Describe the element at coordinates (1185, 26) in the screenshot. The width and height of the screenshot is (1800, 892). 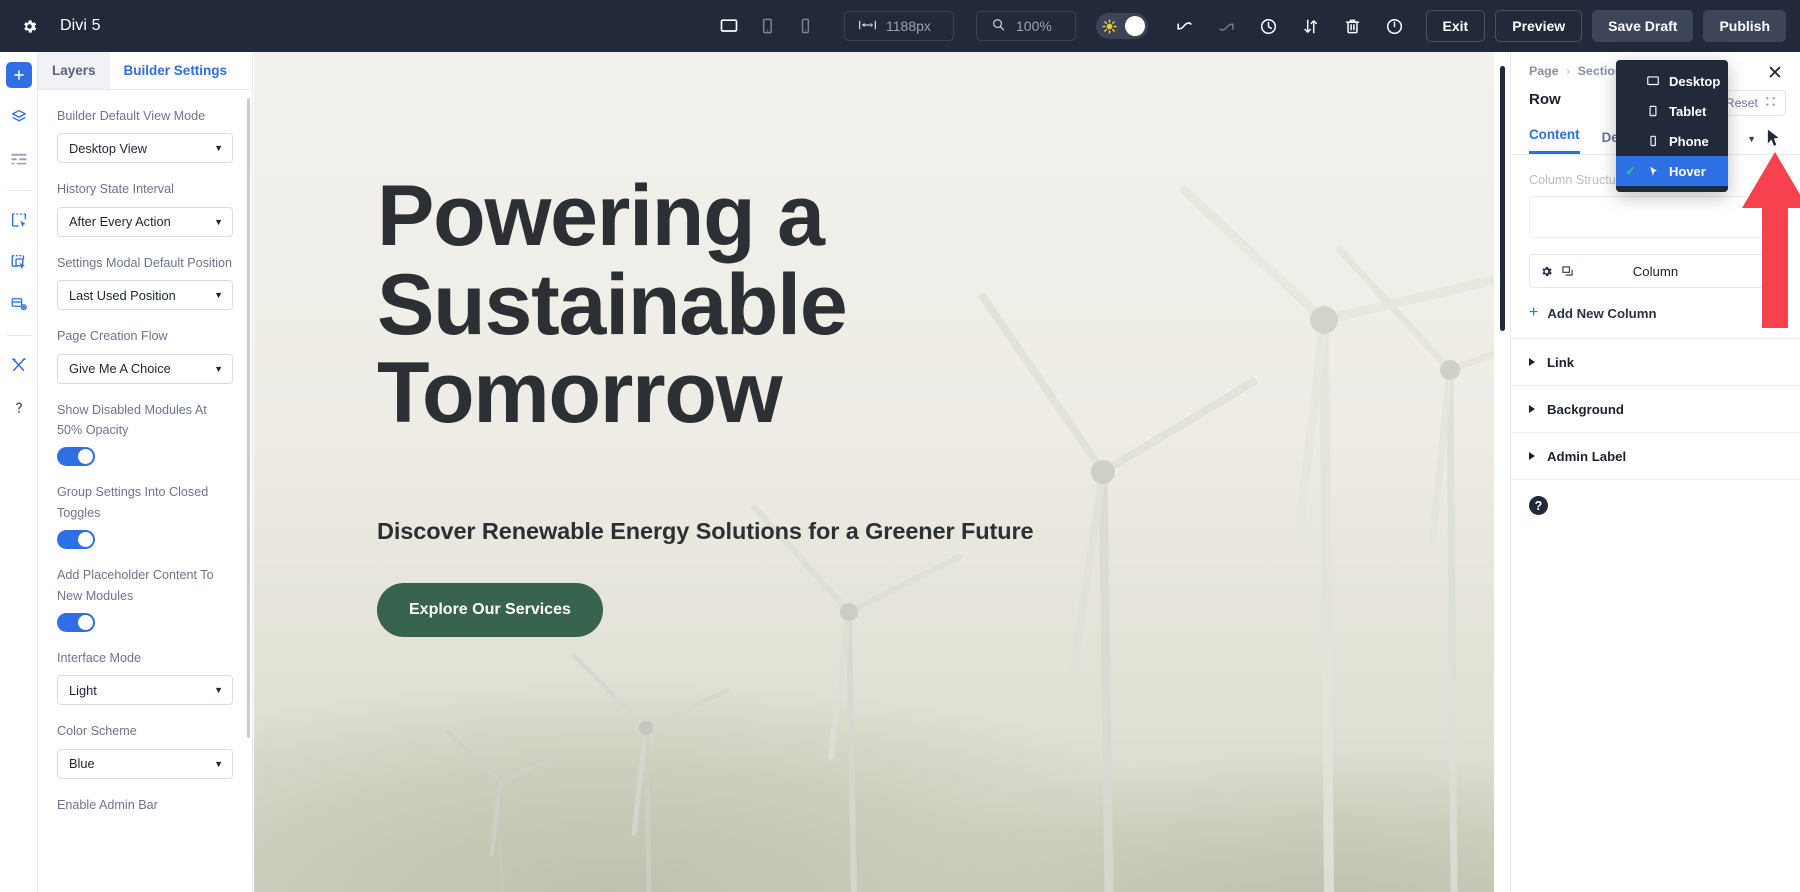
I see `undo-icon` at that location.